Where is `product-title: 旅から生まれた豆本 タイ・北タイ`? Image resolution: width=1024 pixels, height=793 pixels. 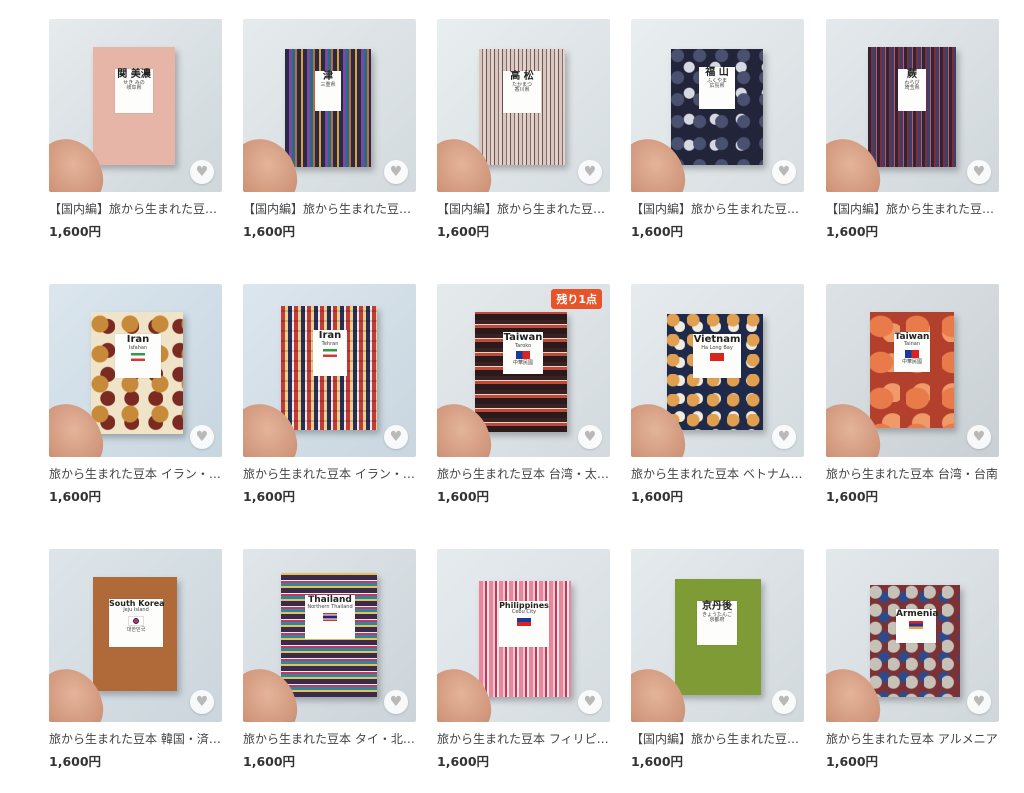 product-title: 旅から生まれた豆本 タイ・北タイ is located at coordinates (329, 738).